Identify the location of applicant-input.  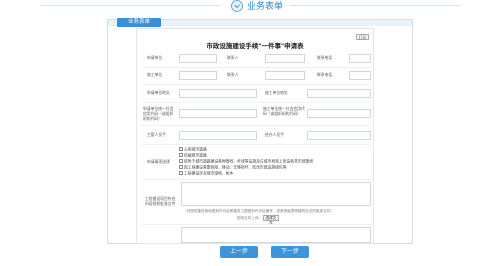
(198, 58).